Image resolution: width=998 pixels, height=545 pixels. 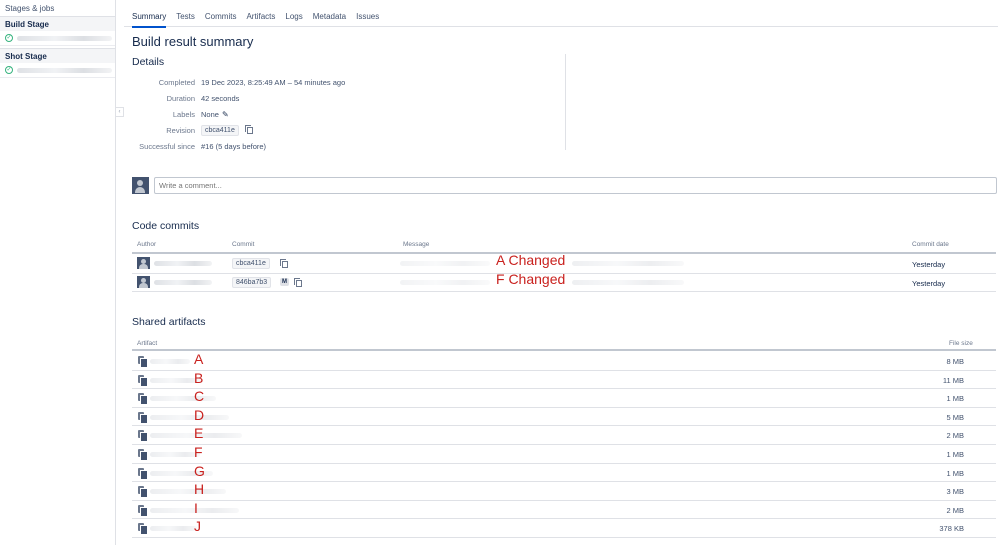 I want to click on tab-artifacts: Artifacts, so click(x=260, y=20).